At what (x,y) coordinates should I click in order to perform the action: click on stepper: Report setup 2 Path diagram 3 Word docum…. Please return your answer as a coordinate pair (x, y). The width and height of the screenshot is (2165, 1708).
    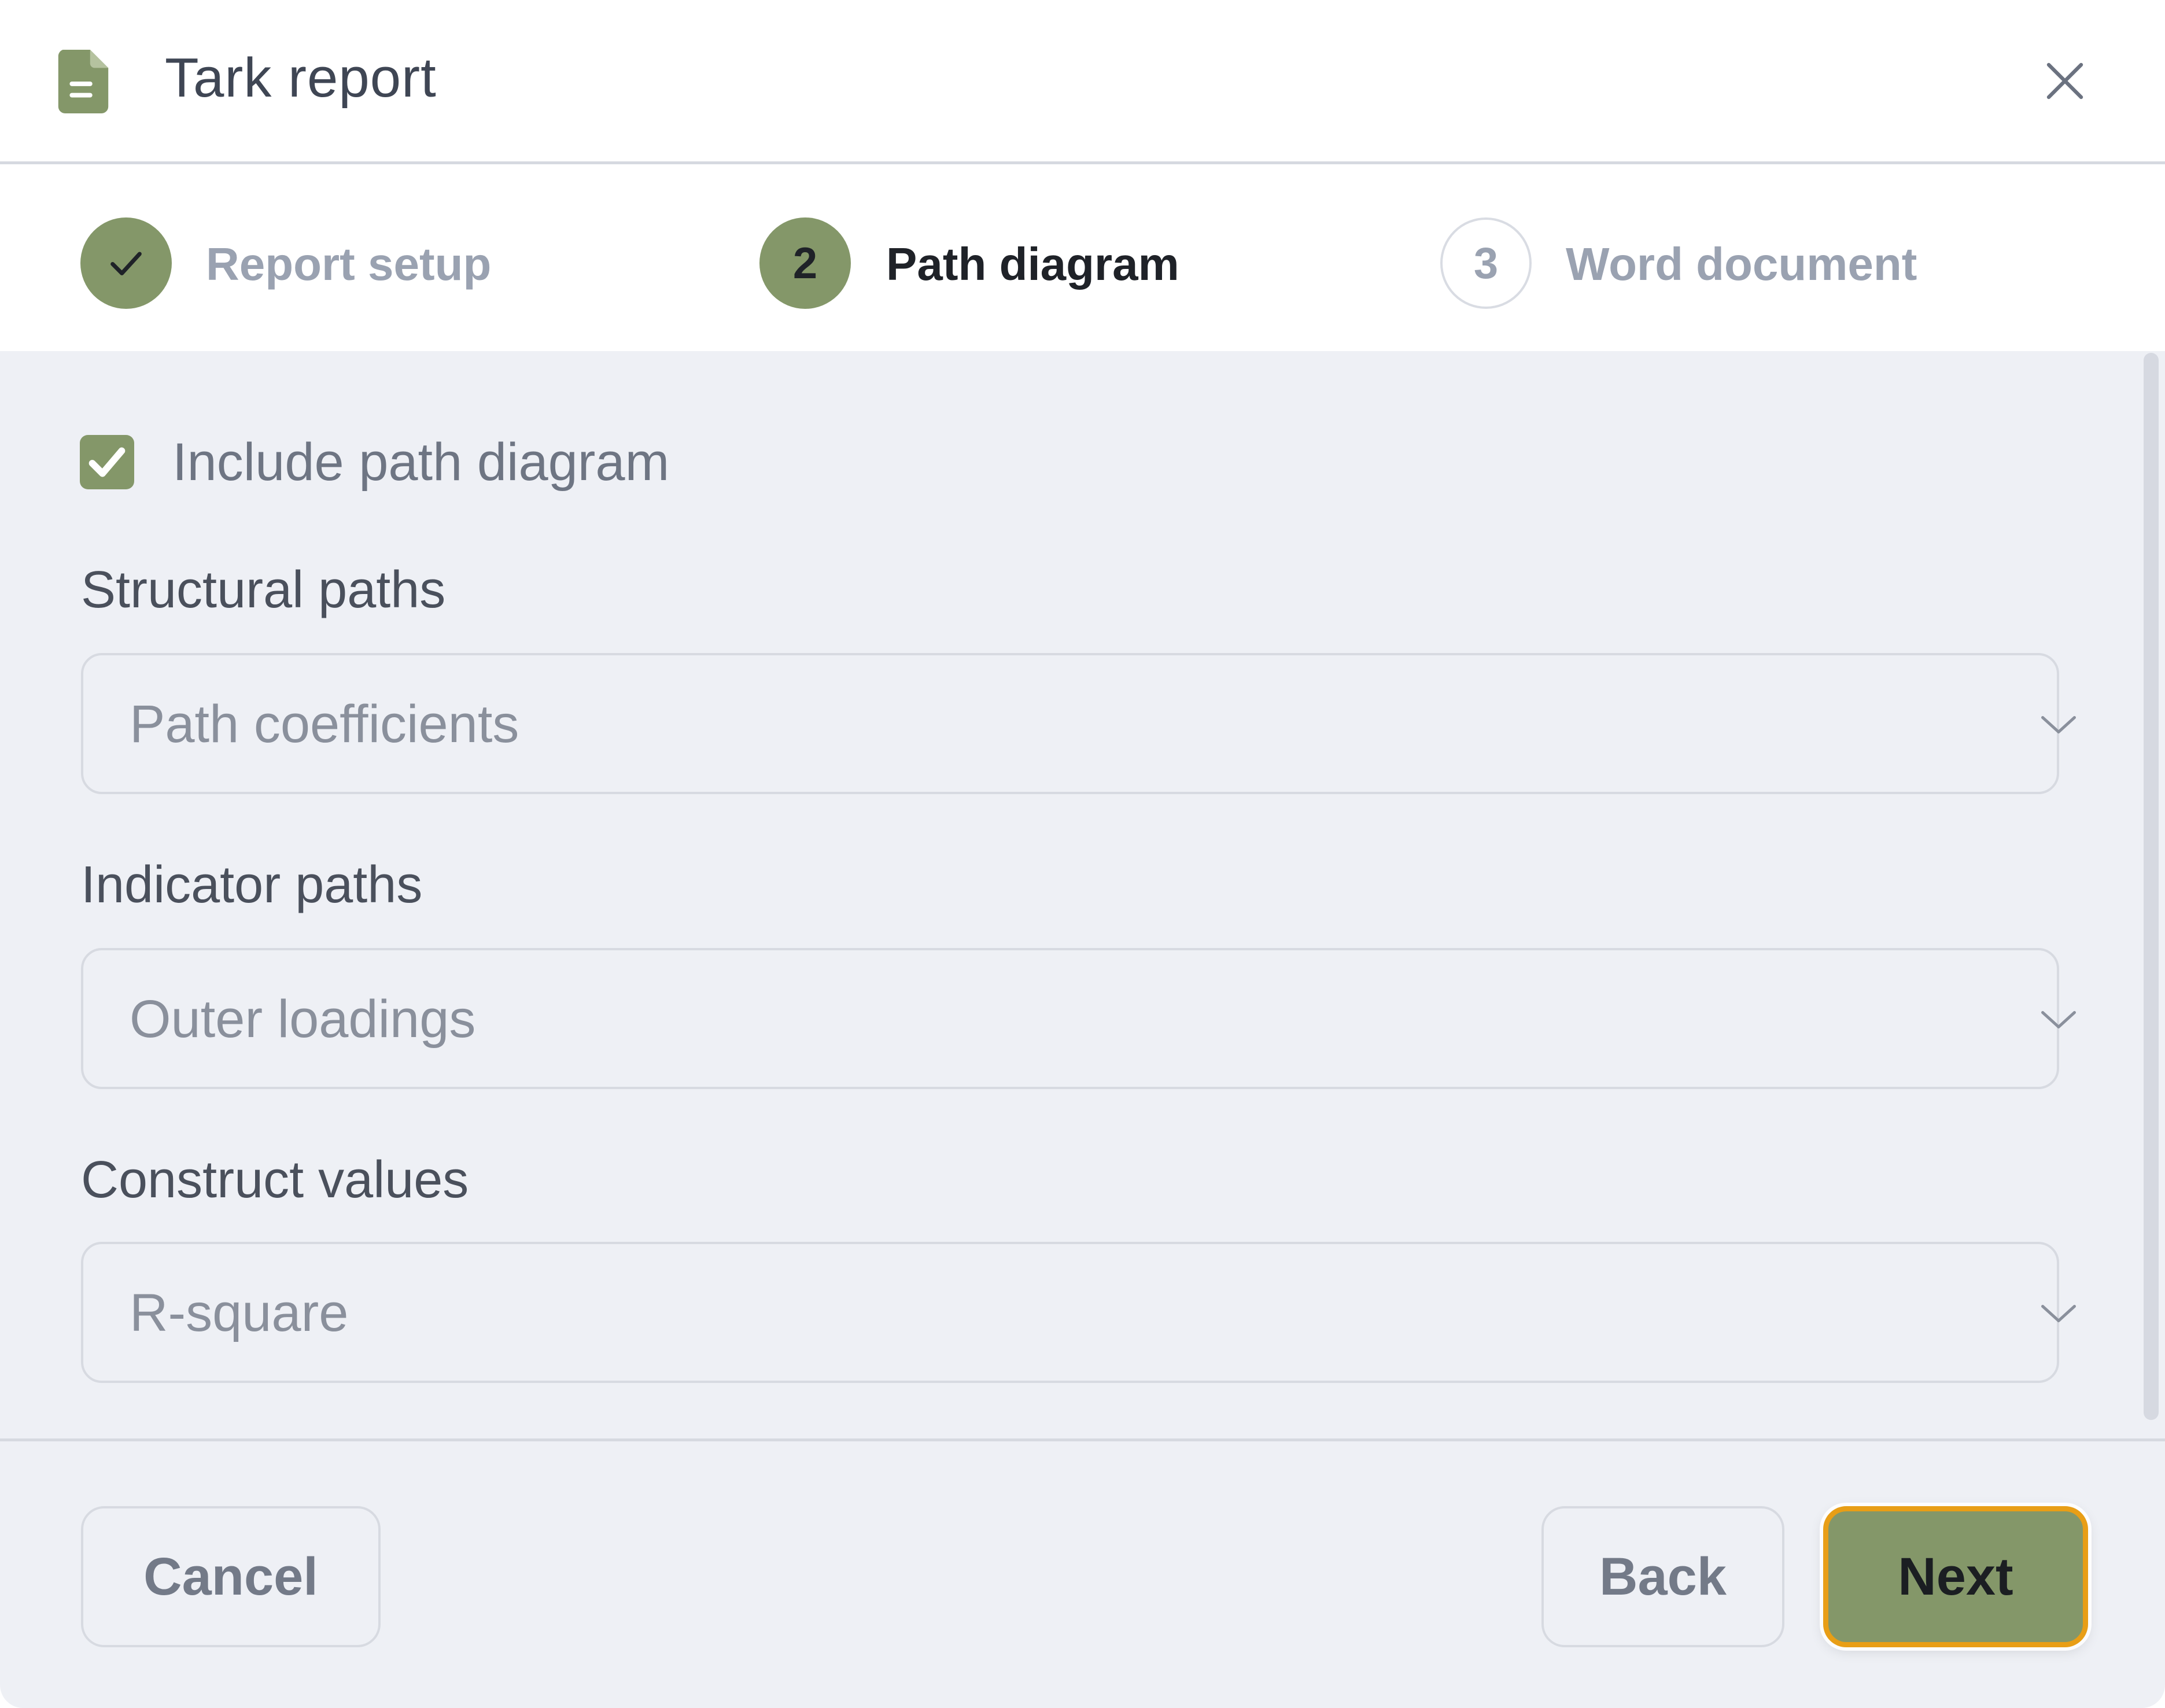
    Looking at the image, I should click on (1082, 259).